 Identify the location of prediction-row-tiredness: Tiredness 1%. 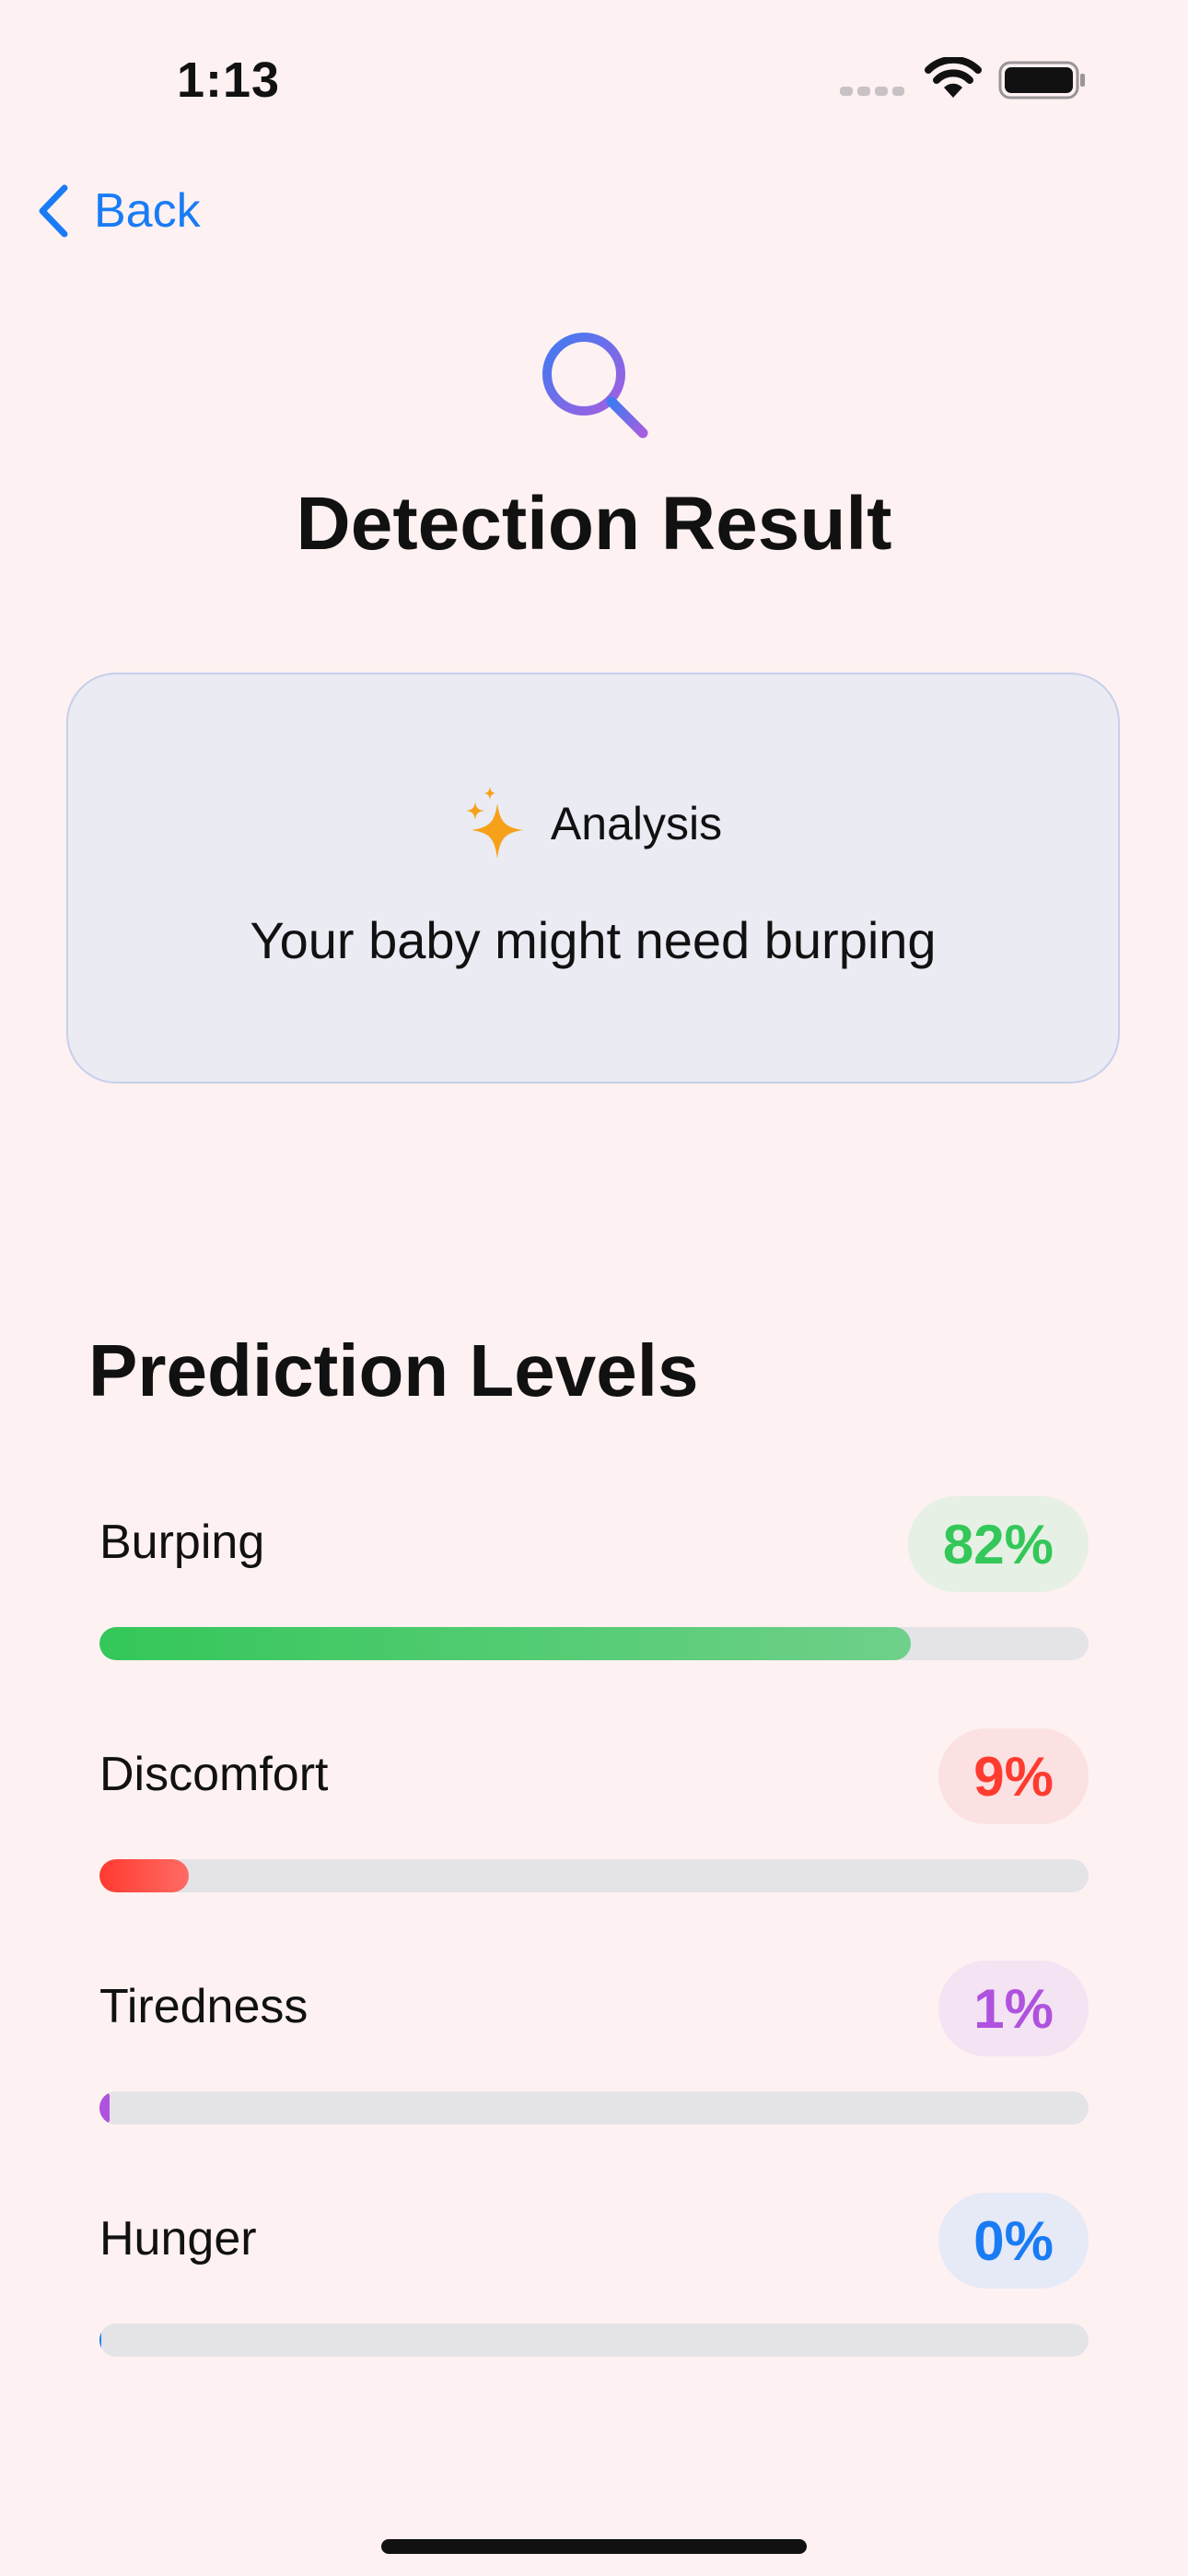
(594, 2053).